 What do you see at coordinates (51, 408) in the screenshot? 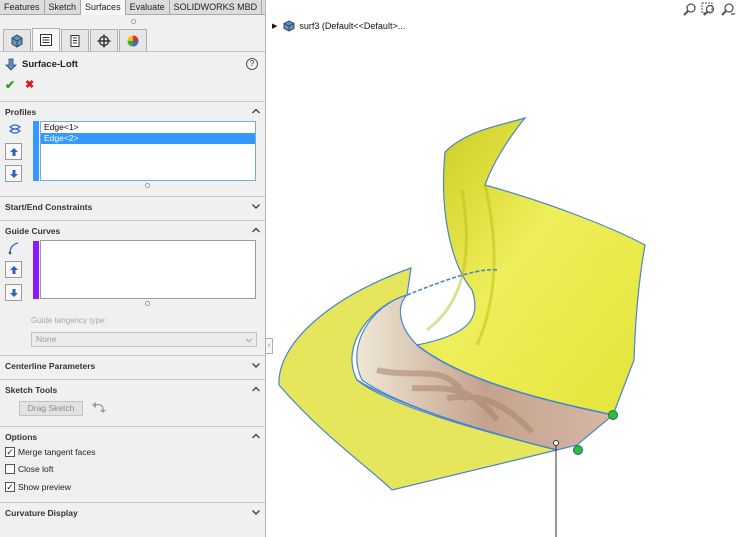
I see `drag-sketch-button: Drag Sketch` at bounding box center [51, 408].